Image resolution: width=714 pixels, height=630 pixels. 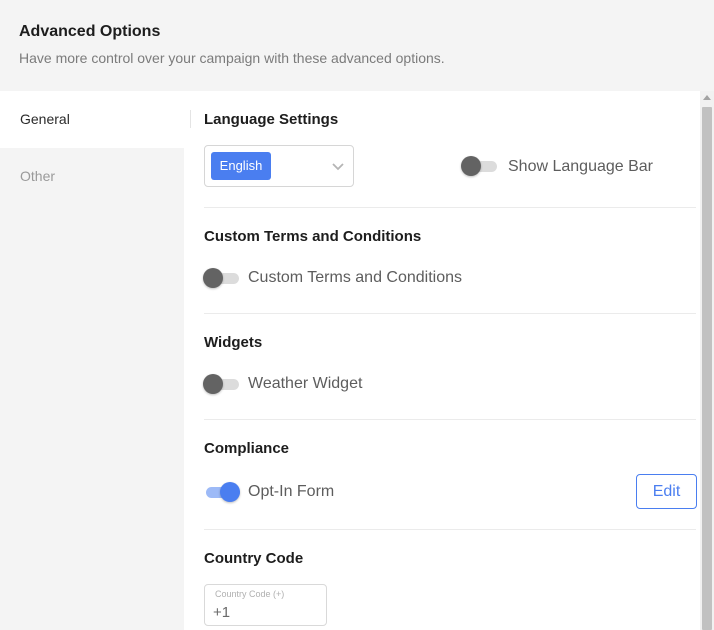 I want to click on language-select: English, so click(x=279, y=166).